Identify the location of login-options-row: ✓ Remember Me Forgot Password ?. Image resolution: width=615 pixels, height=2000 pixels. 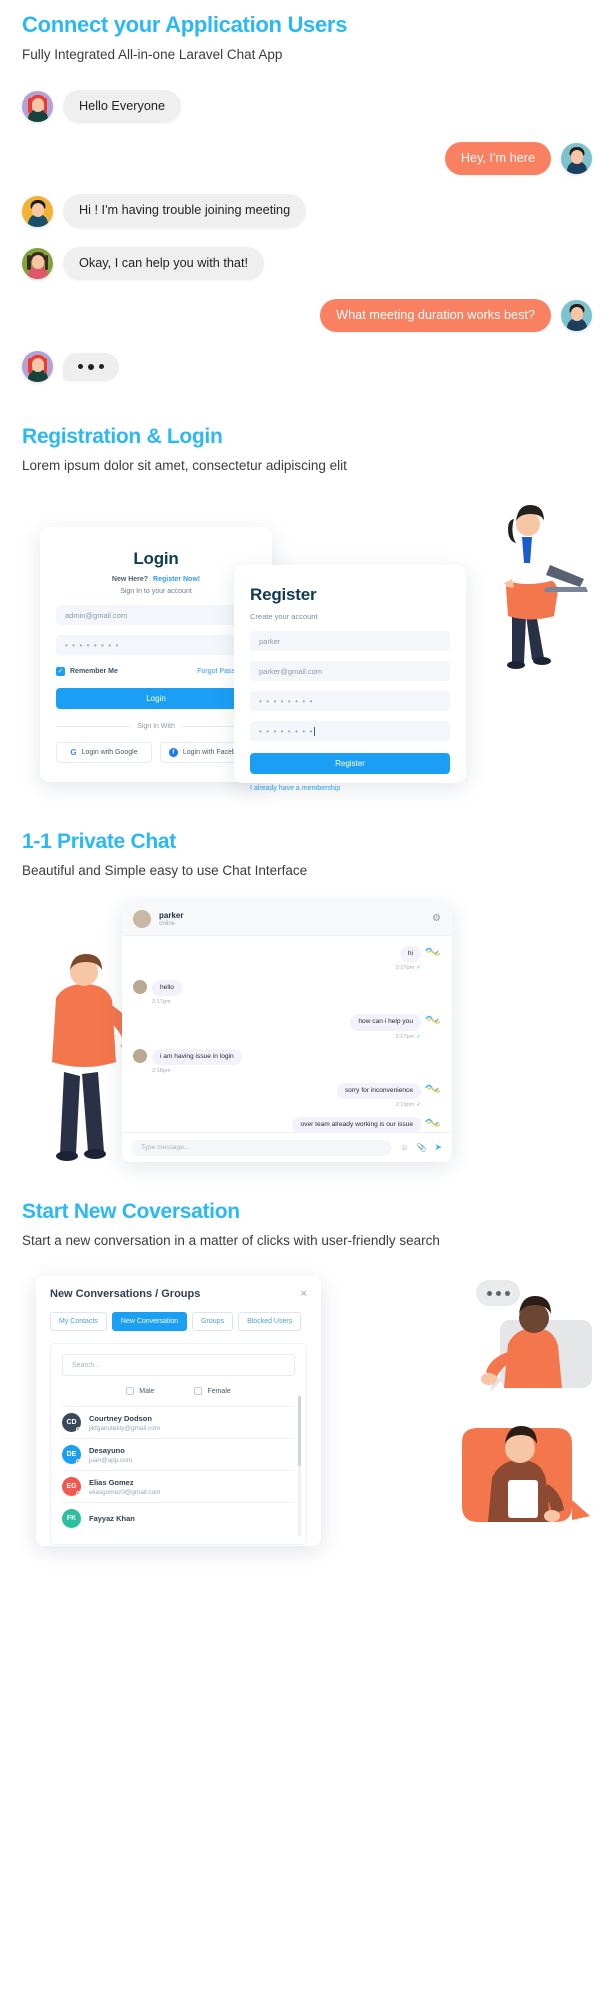
(156, 671).